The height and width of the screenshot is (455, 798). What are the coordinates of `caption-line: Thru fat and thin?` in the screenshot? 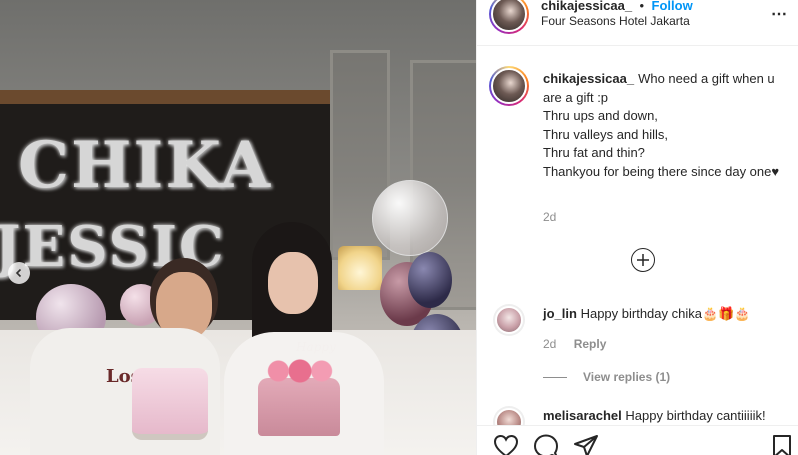 It's located at (594, 152).